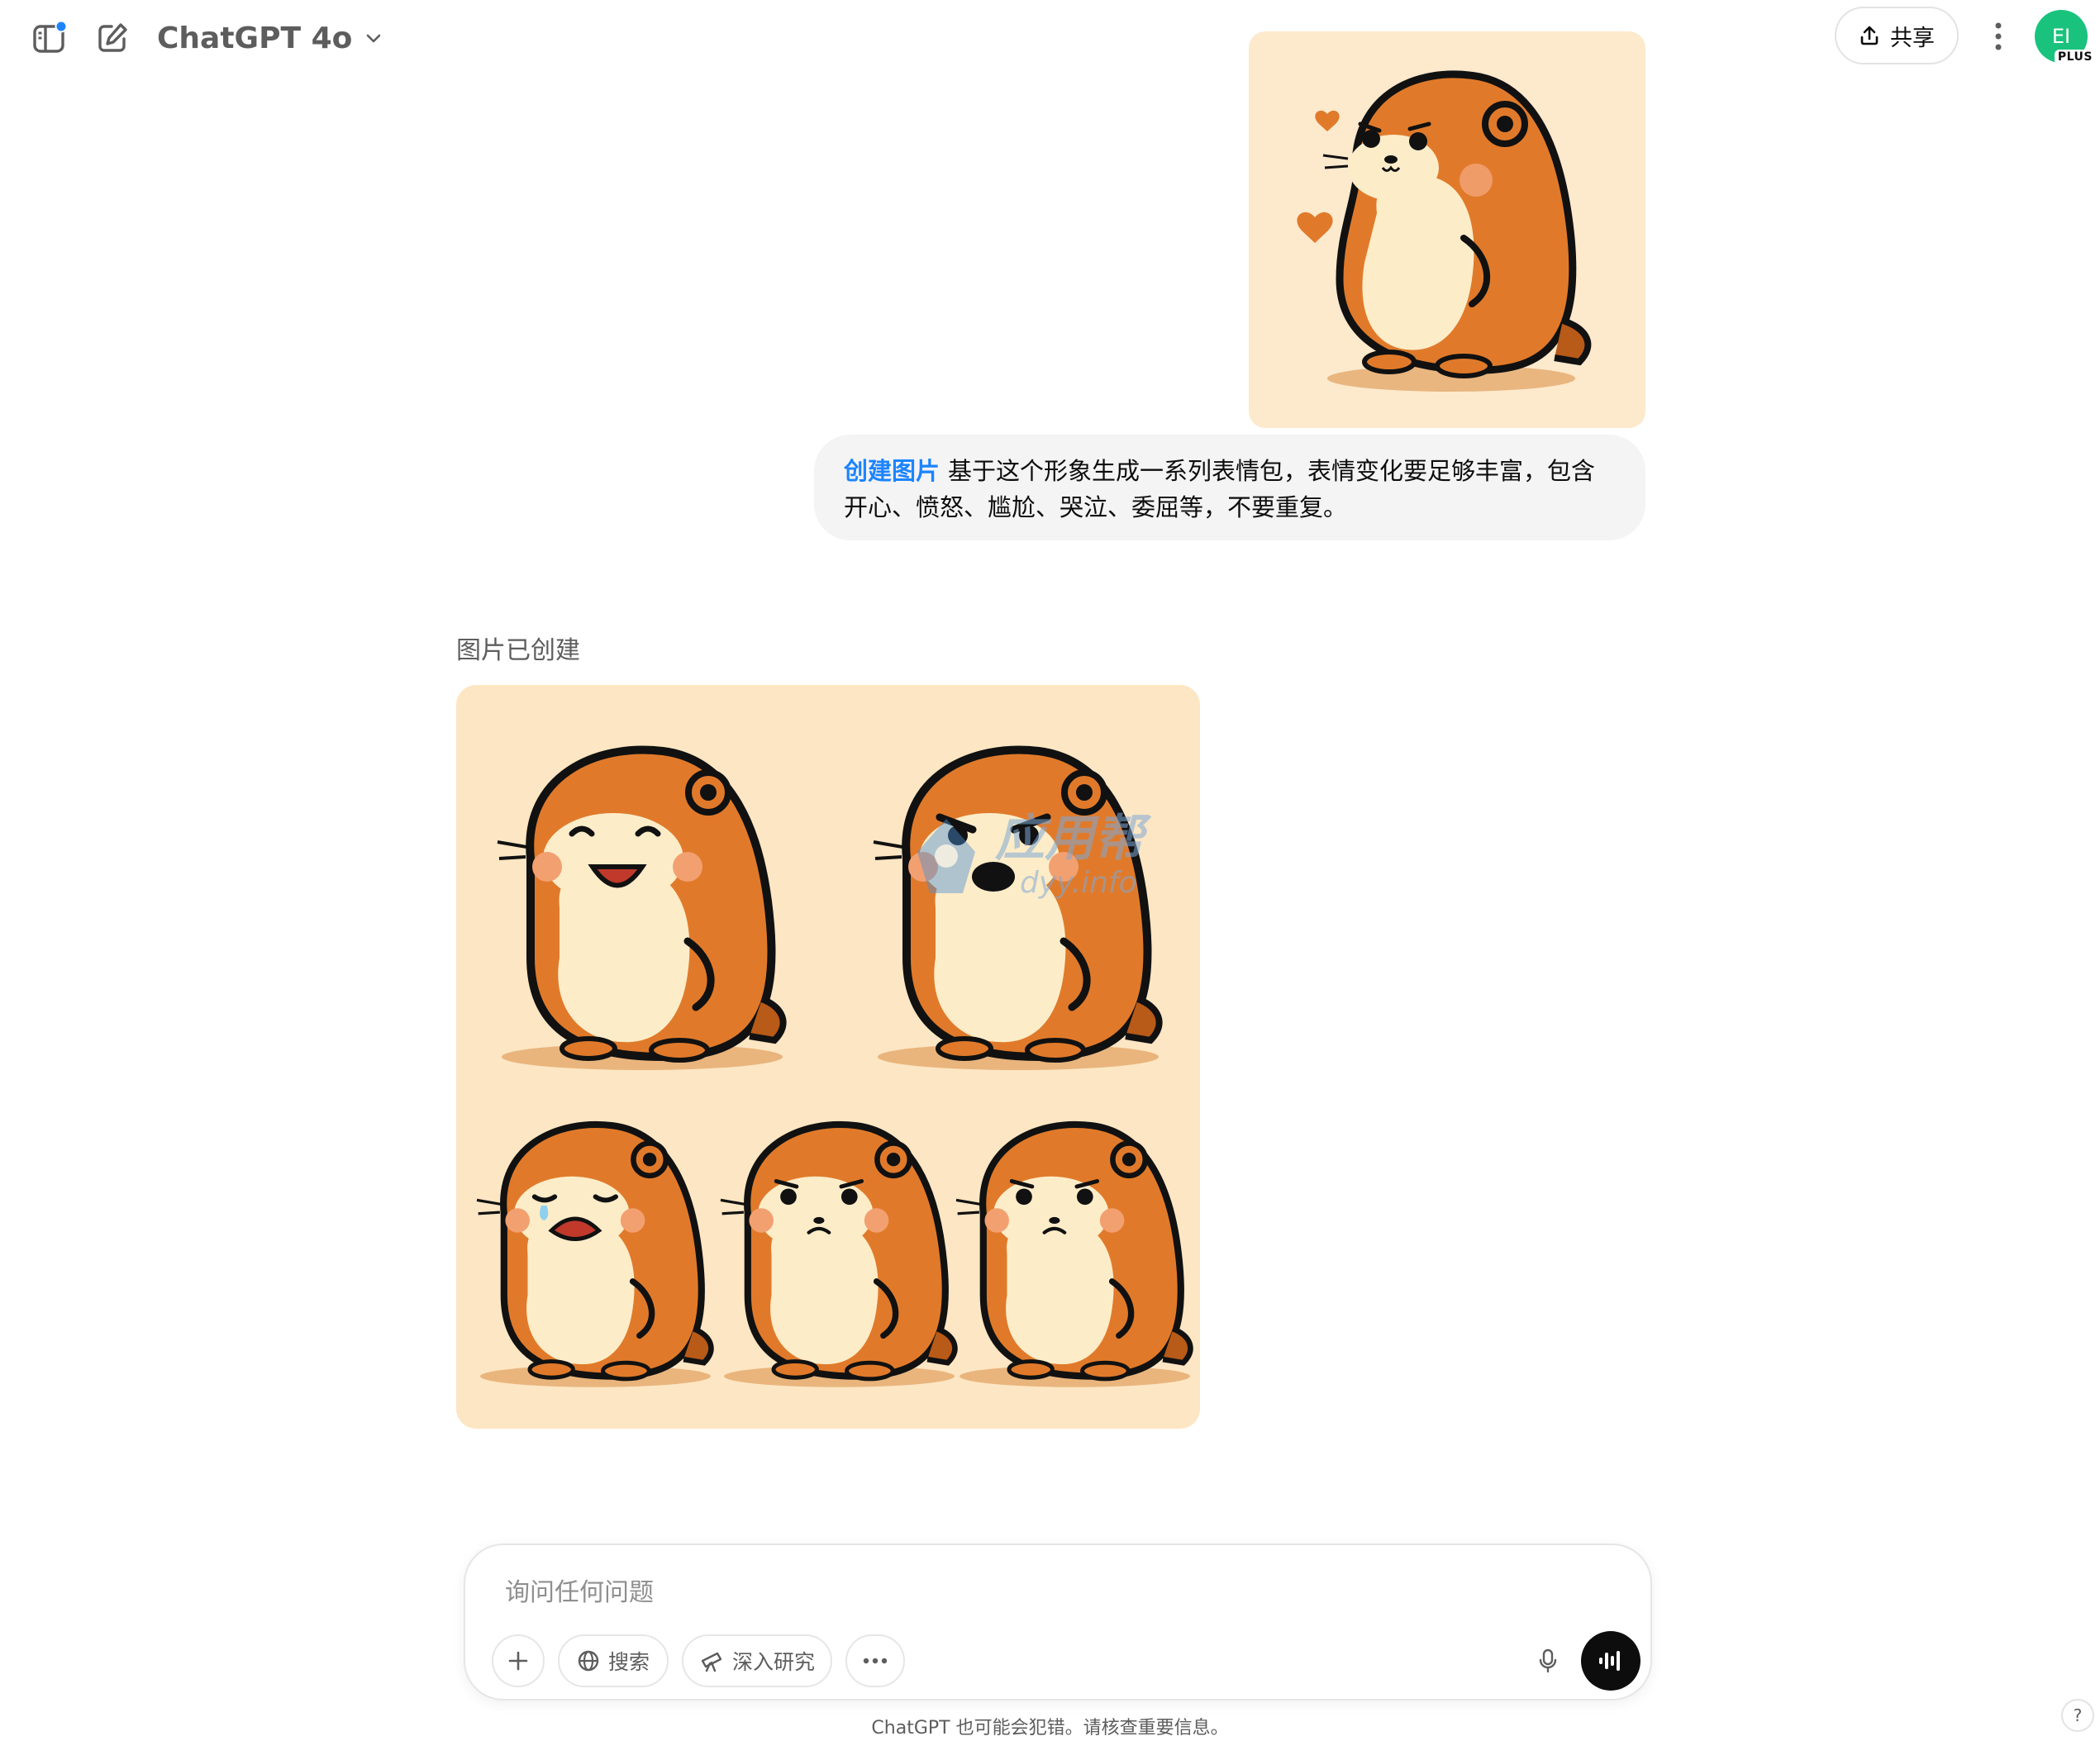 This screenshot has width=2100, height=1741. I want to click on new-chat-button, so click(112, 38).